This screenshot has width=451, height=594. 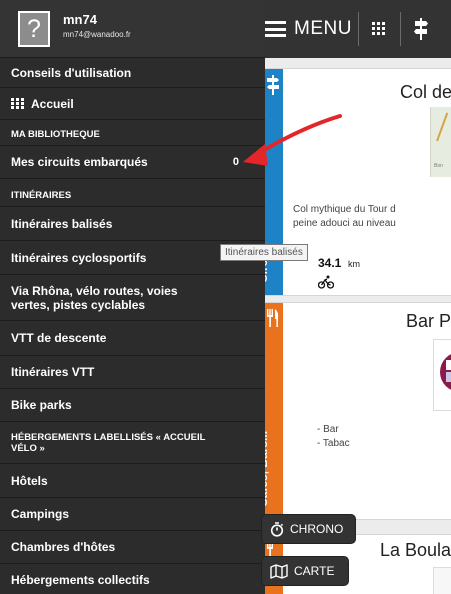 I want to click on menu-label: MENU, so click(x=323, y=28).